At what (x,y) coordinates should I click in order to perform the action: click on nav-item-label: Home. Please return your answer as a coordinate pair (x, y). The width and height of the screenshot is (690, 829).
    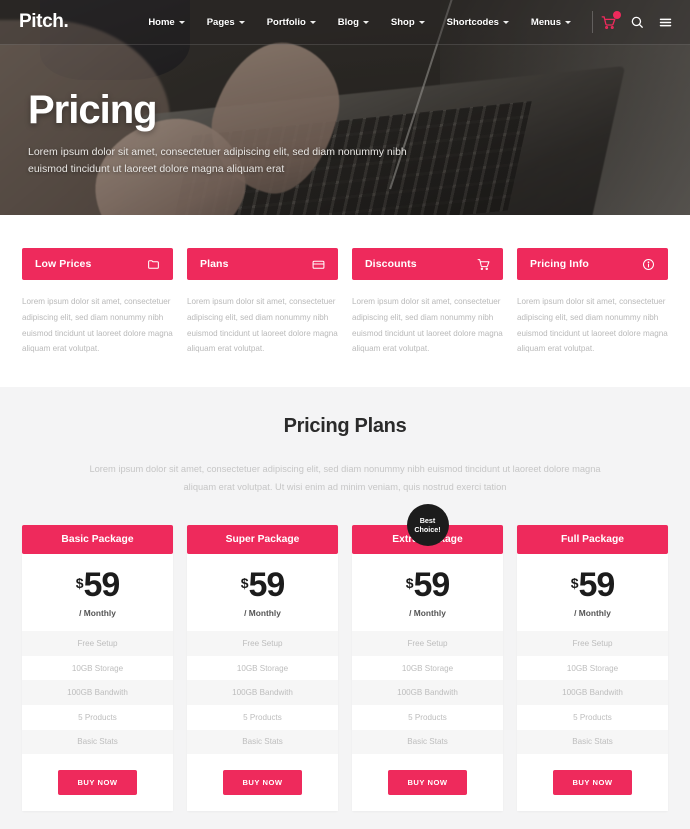
    Looking at the image, I should click on (161, 22).